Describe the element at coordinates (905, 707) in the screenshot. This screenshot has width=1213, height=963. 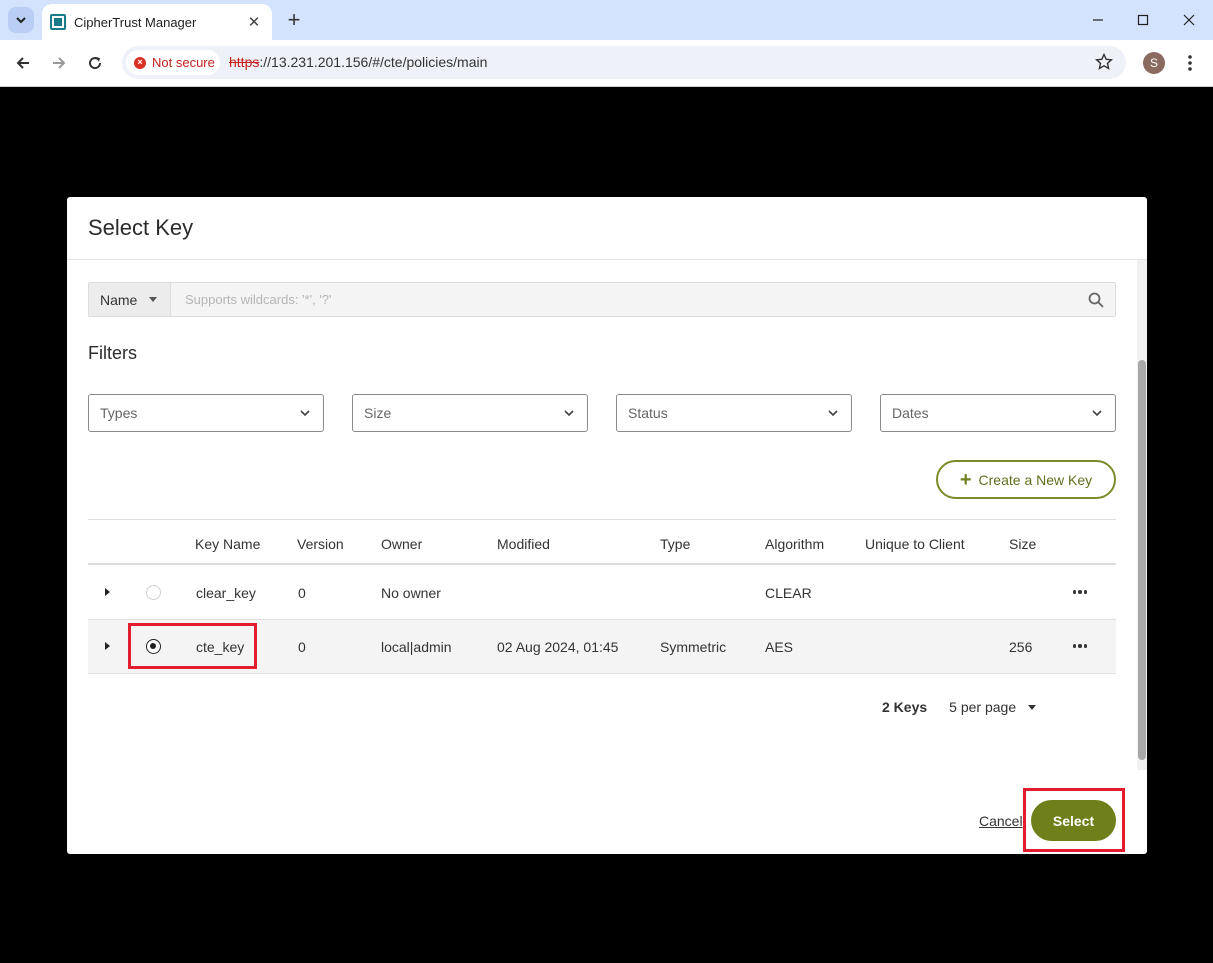
I see `key-count: 2 Keys` at that location.